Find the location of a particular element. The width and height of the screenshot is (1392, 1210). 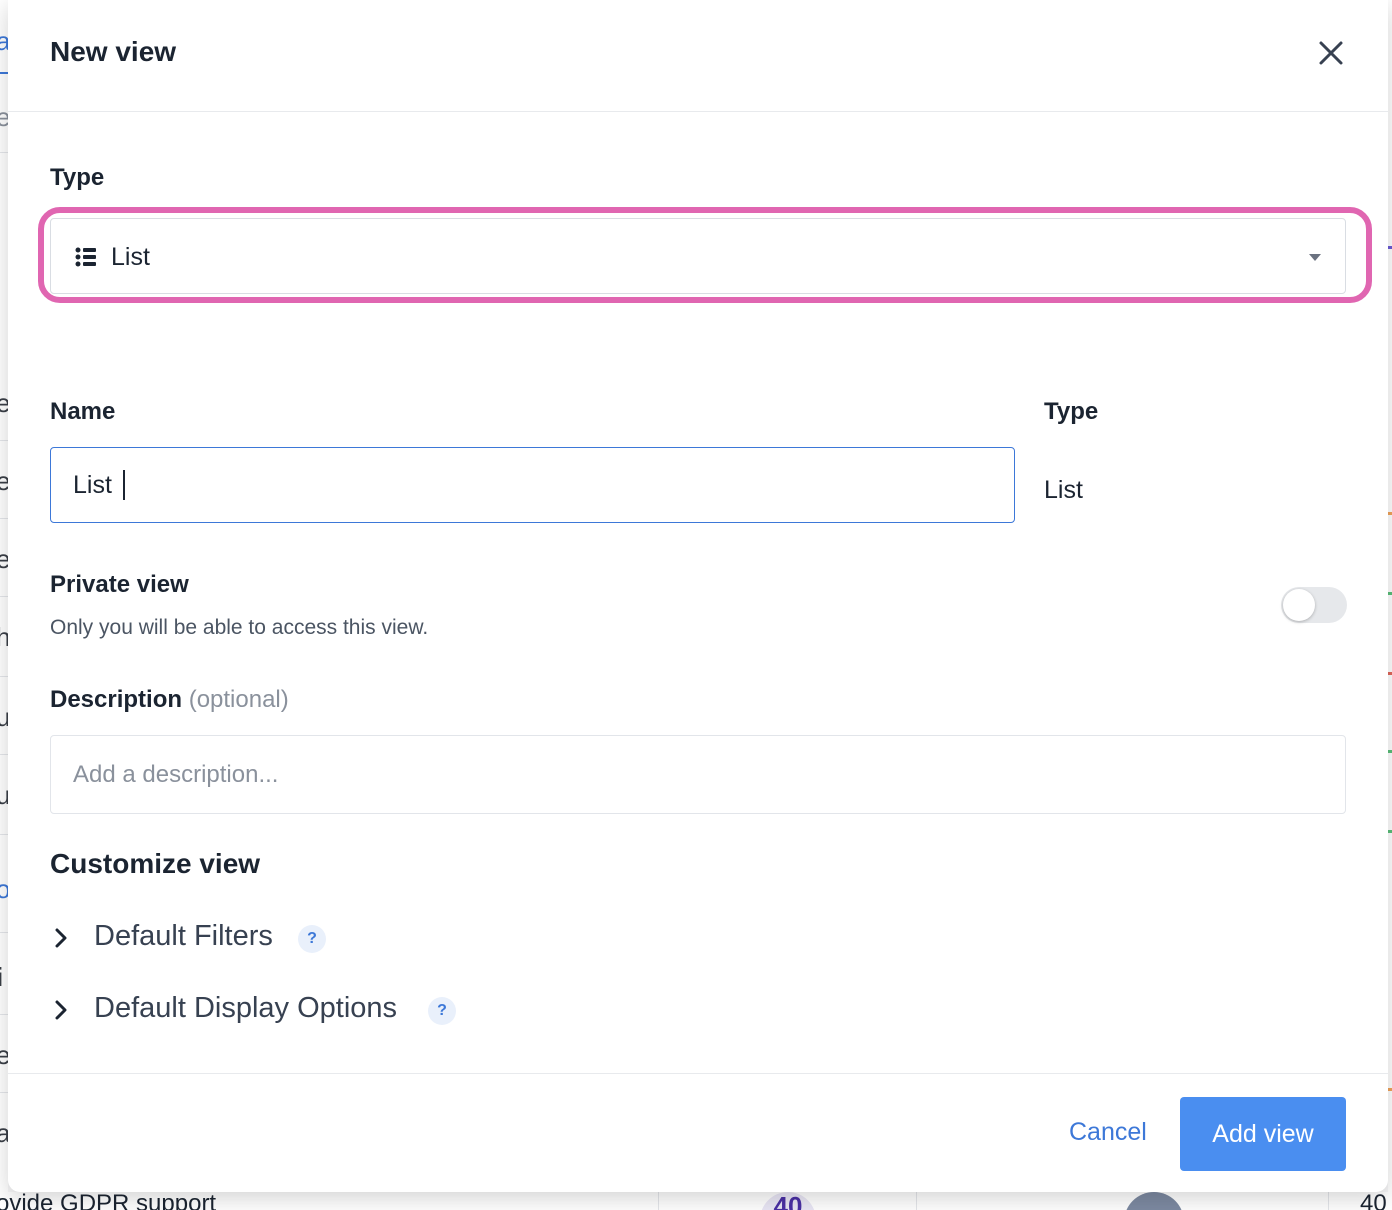

description-input is located at coordinates (698, 774).